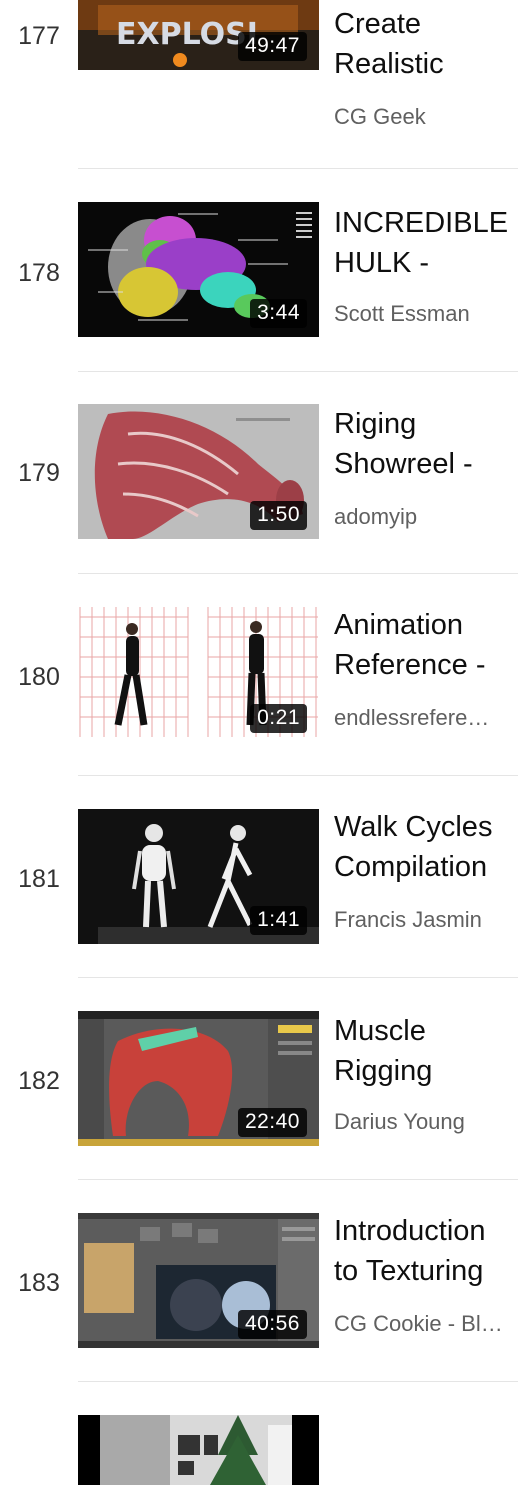  What do you see at coordinates (39, 677) in the screenshot?
I see `item-index: 180` at bounding box center [39, 677].